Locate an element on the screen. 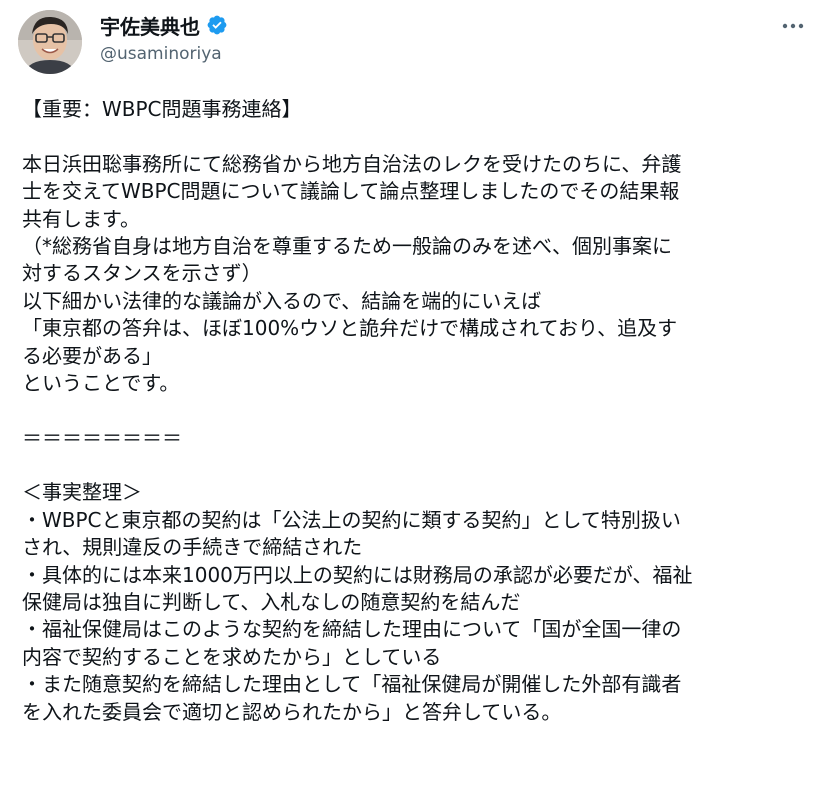 Image resolution: width=832 pixels, height=792 pixels. tweet-line: 対するスタンスを示さず） is located at coordinates (142, 273).